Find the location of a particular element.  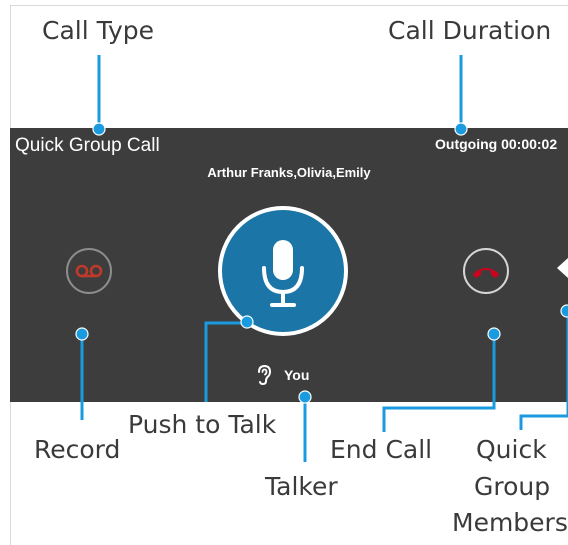

push-to-talk-button is located at coordinates (283, 271).